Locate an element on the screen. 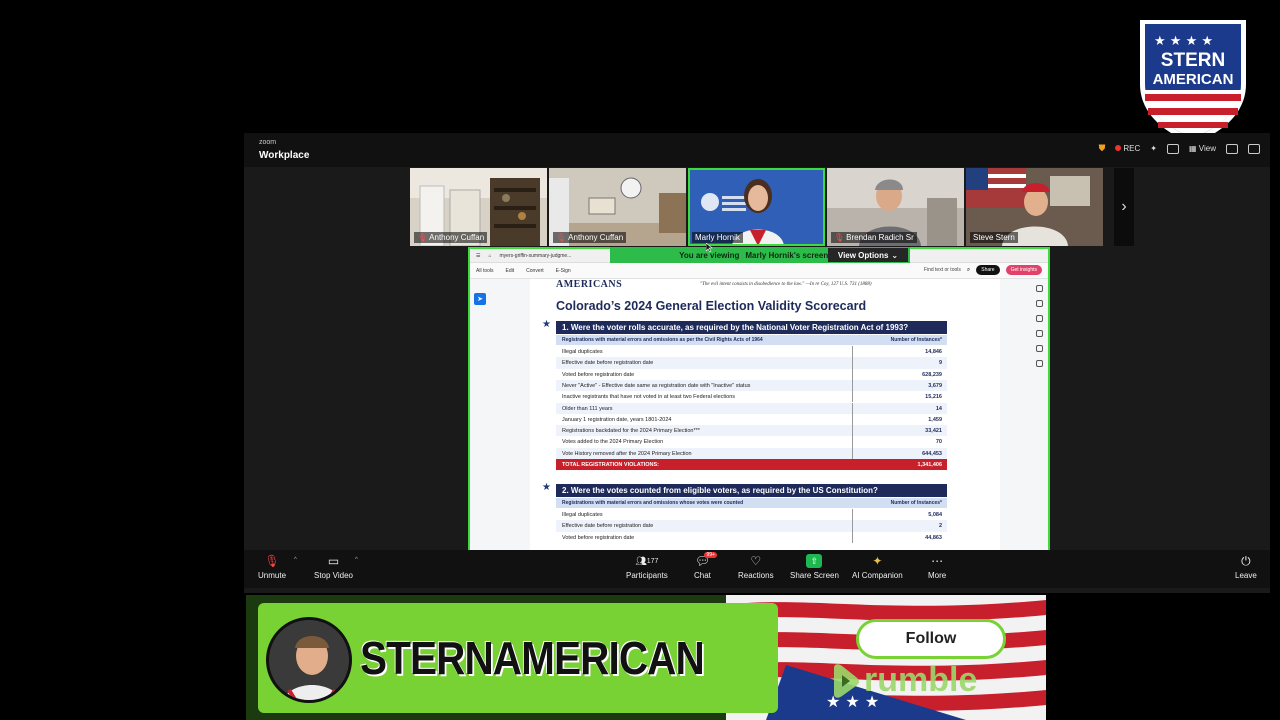  row-value: 1,459 is located at coordinates (935, 419).